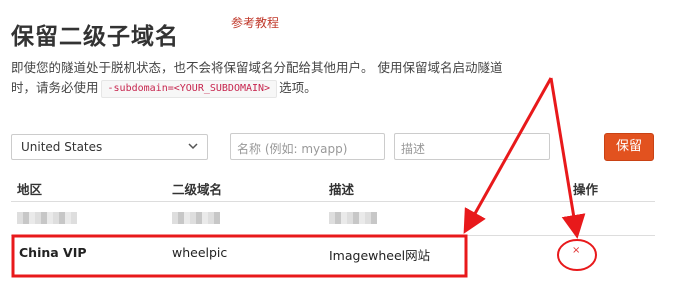 This screenshot has width=679, height=295. Describe the element at coordinates (342, 189) in the screenshot. I see `column-header-description: 描述` at that location.